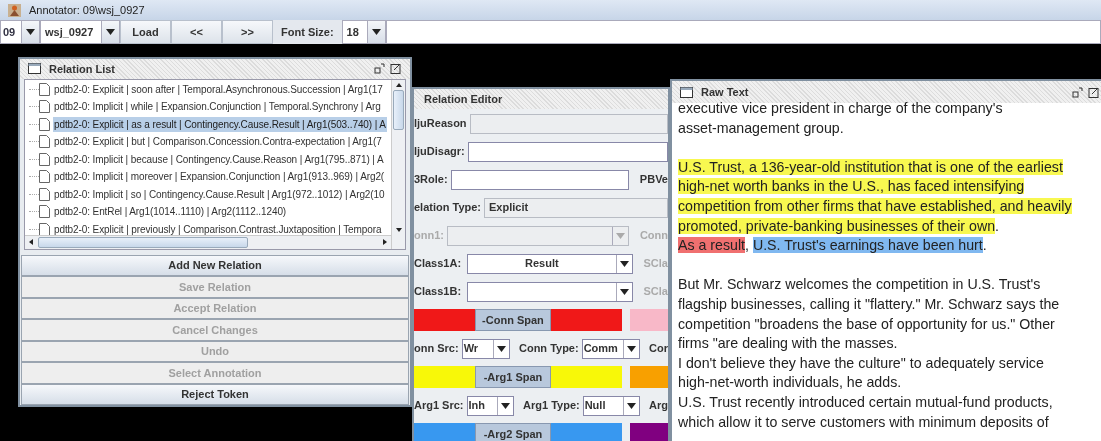  What do you see at coordinates (485, 348) in the screenshot?
I see `combo-box: Wr` at bounding box center [485, 348].